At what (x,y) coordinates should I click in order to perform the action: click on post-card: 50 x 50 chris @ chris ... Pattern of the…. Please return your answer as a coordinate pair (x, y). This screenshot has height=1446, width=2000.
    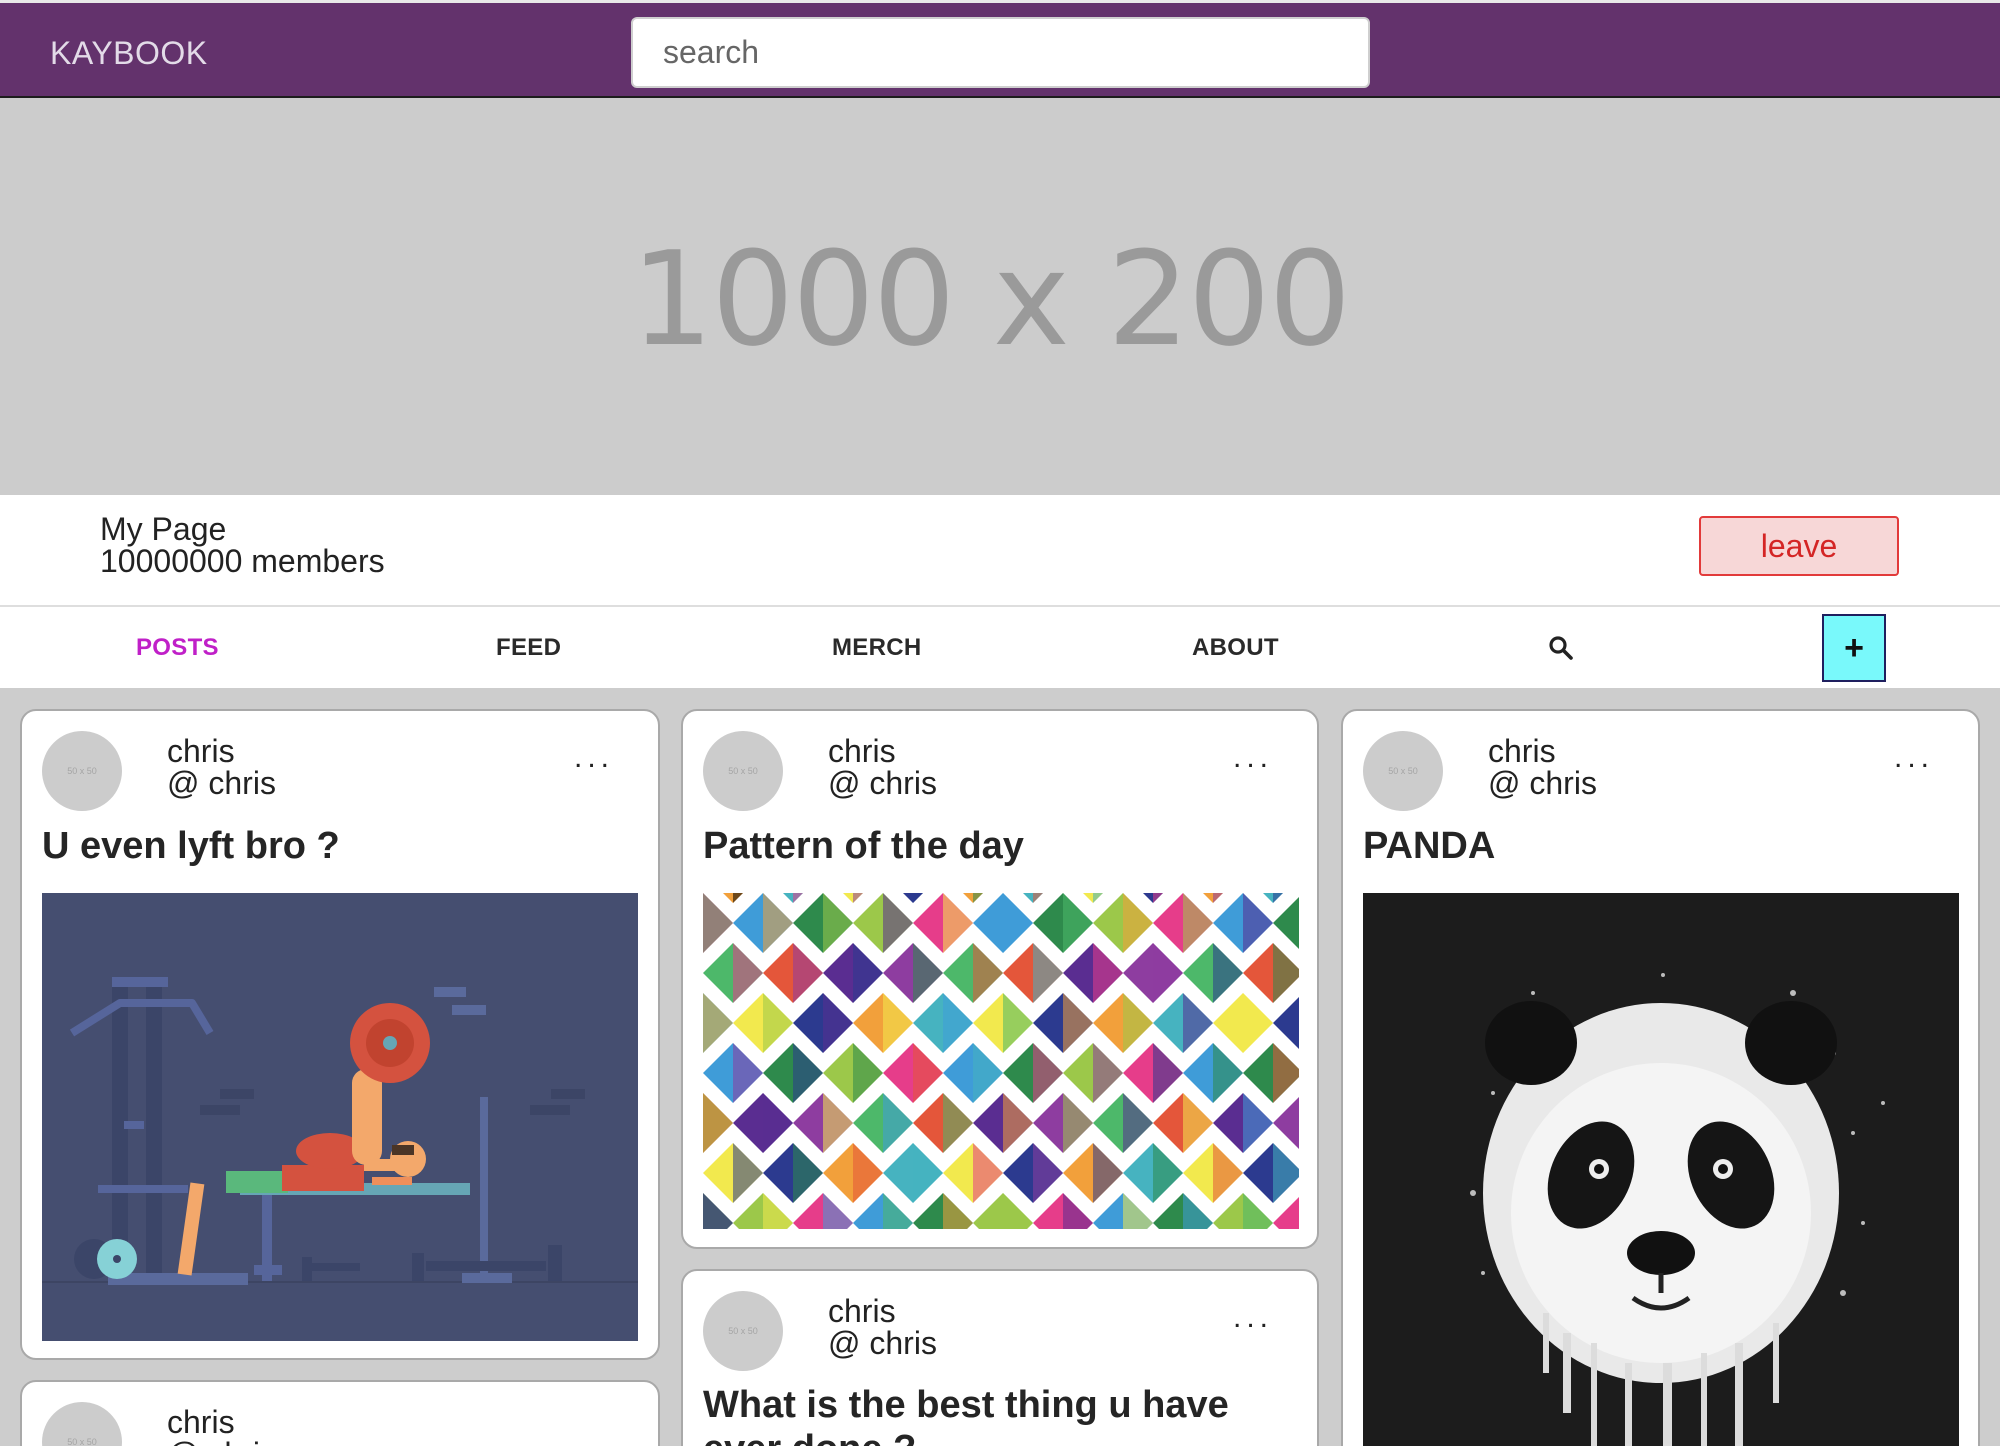
    Looking at the image, I should click on (1000, 979).